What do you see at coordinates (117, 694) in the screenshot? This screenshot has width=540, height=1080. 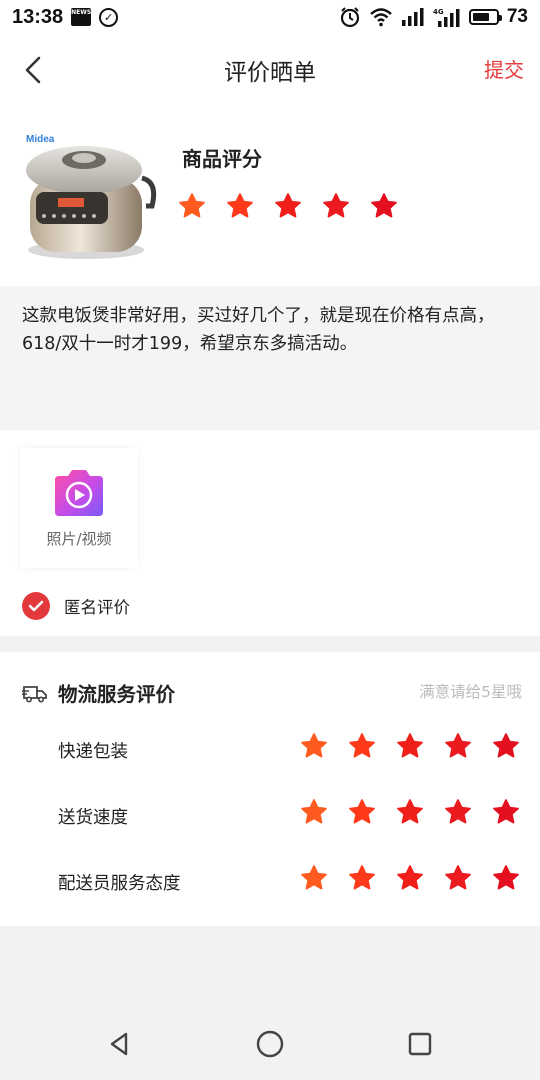 I see `logistics-title: 物流服务评价` at bounding box center [117, 694].